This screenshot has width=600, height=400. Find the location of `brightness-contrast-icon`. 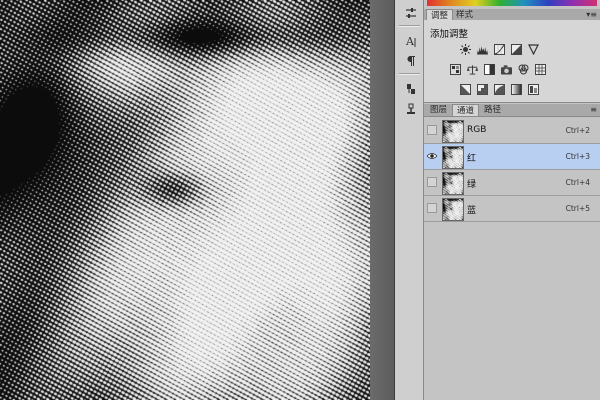

brightness-contrast-icon is located at coordinates (465, 49).